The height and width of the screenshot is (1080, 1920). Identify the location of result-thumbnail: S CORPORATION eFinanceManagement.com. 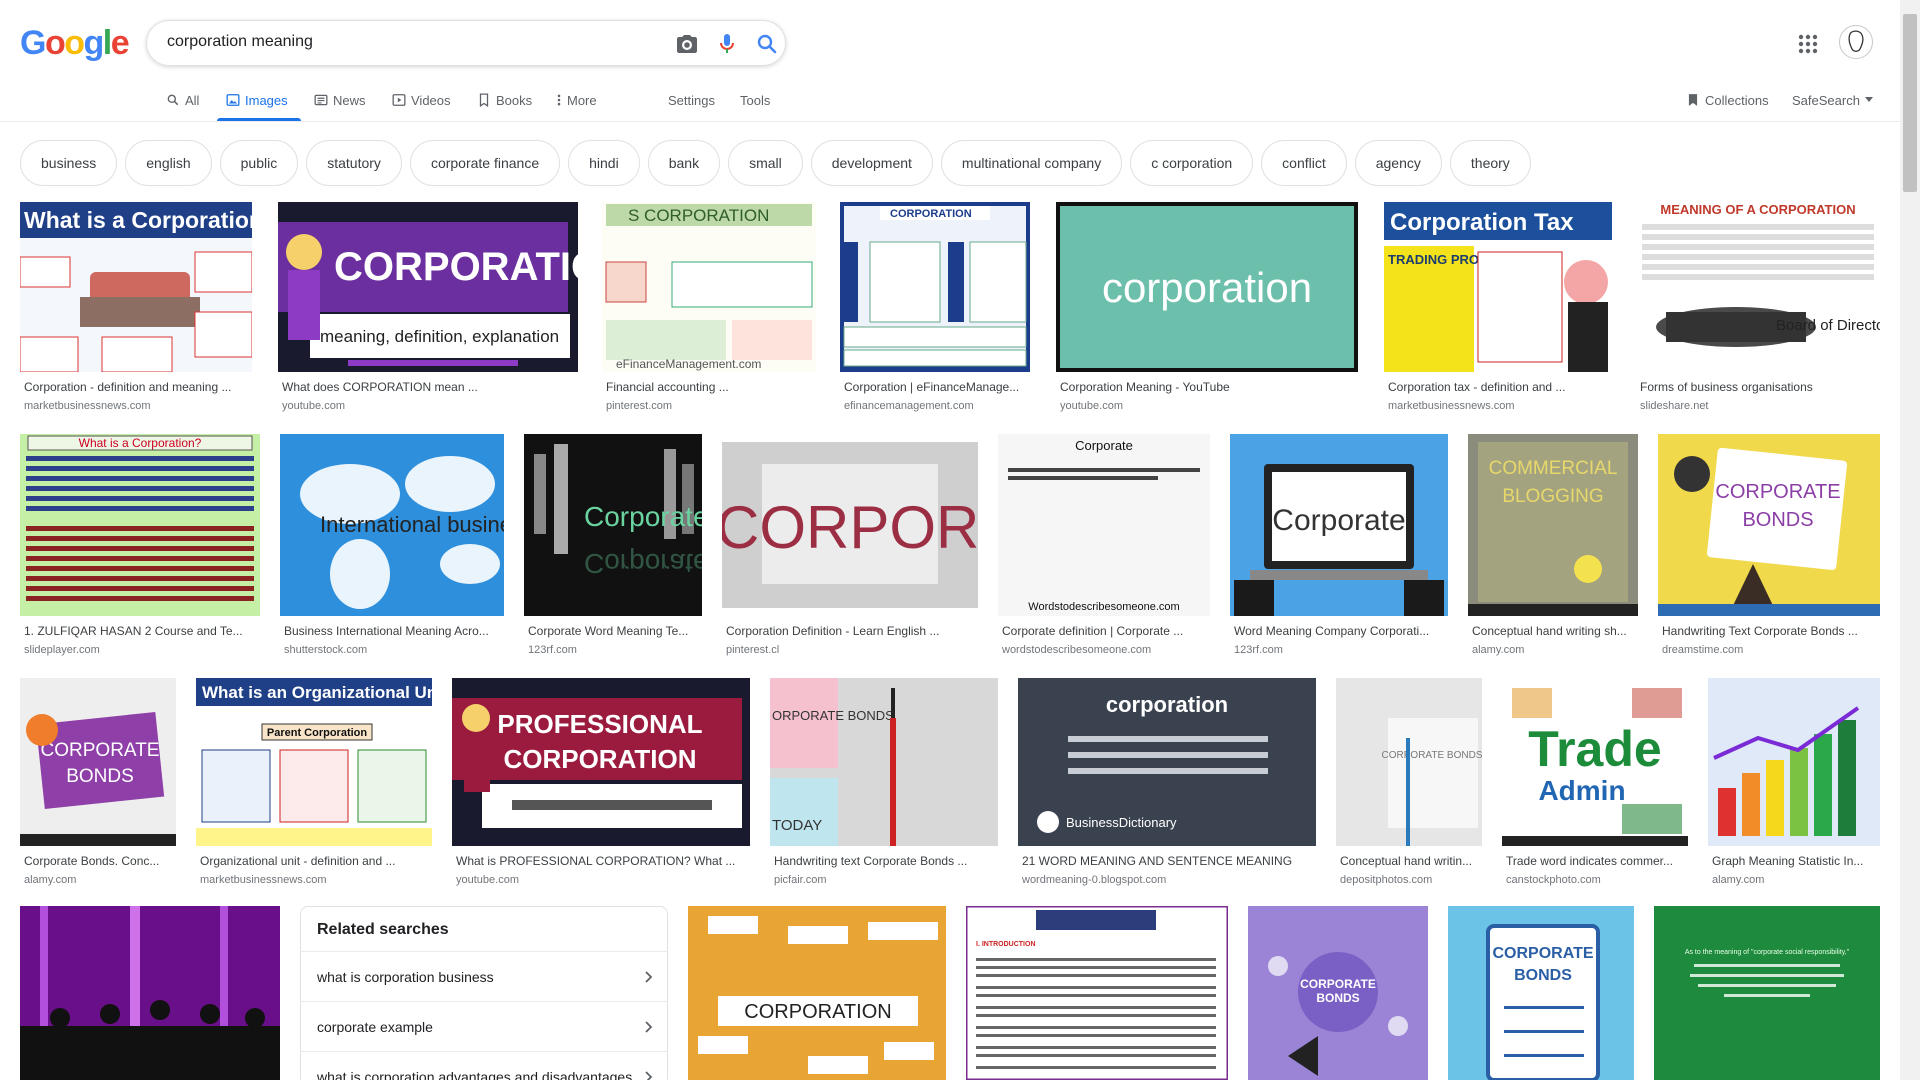
(709, 287).